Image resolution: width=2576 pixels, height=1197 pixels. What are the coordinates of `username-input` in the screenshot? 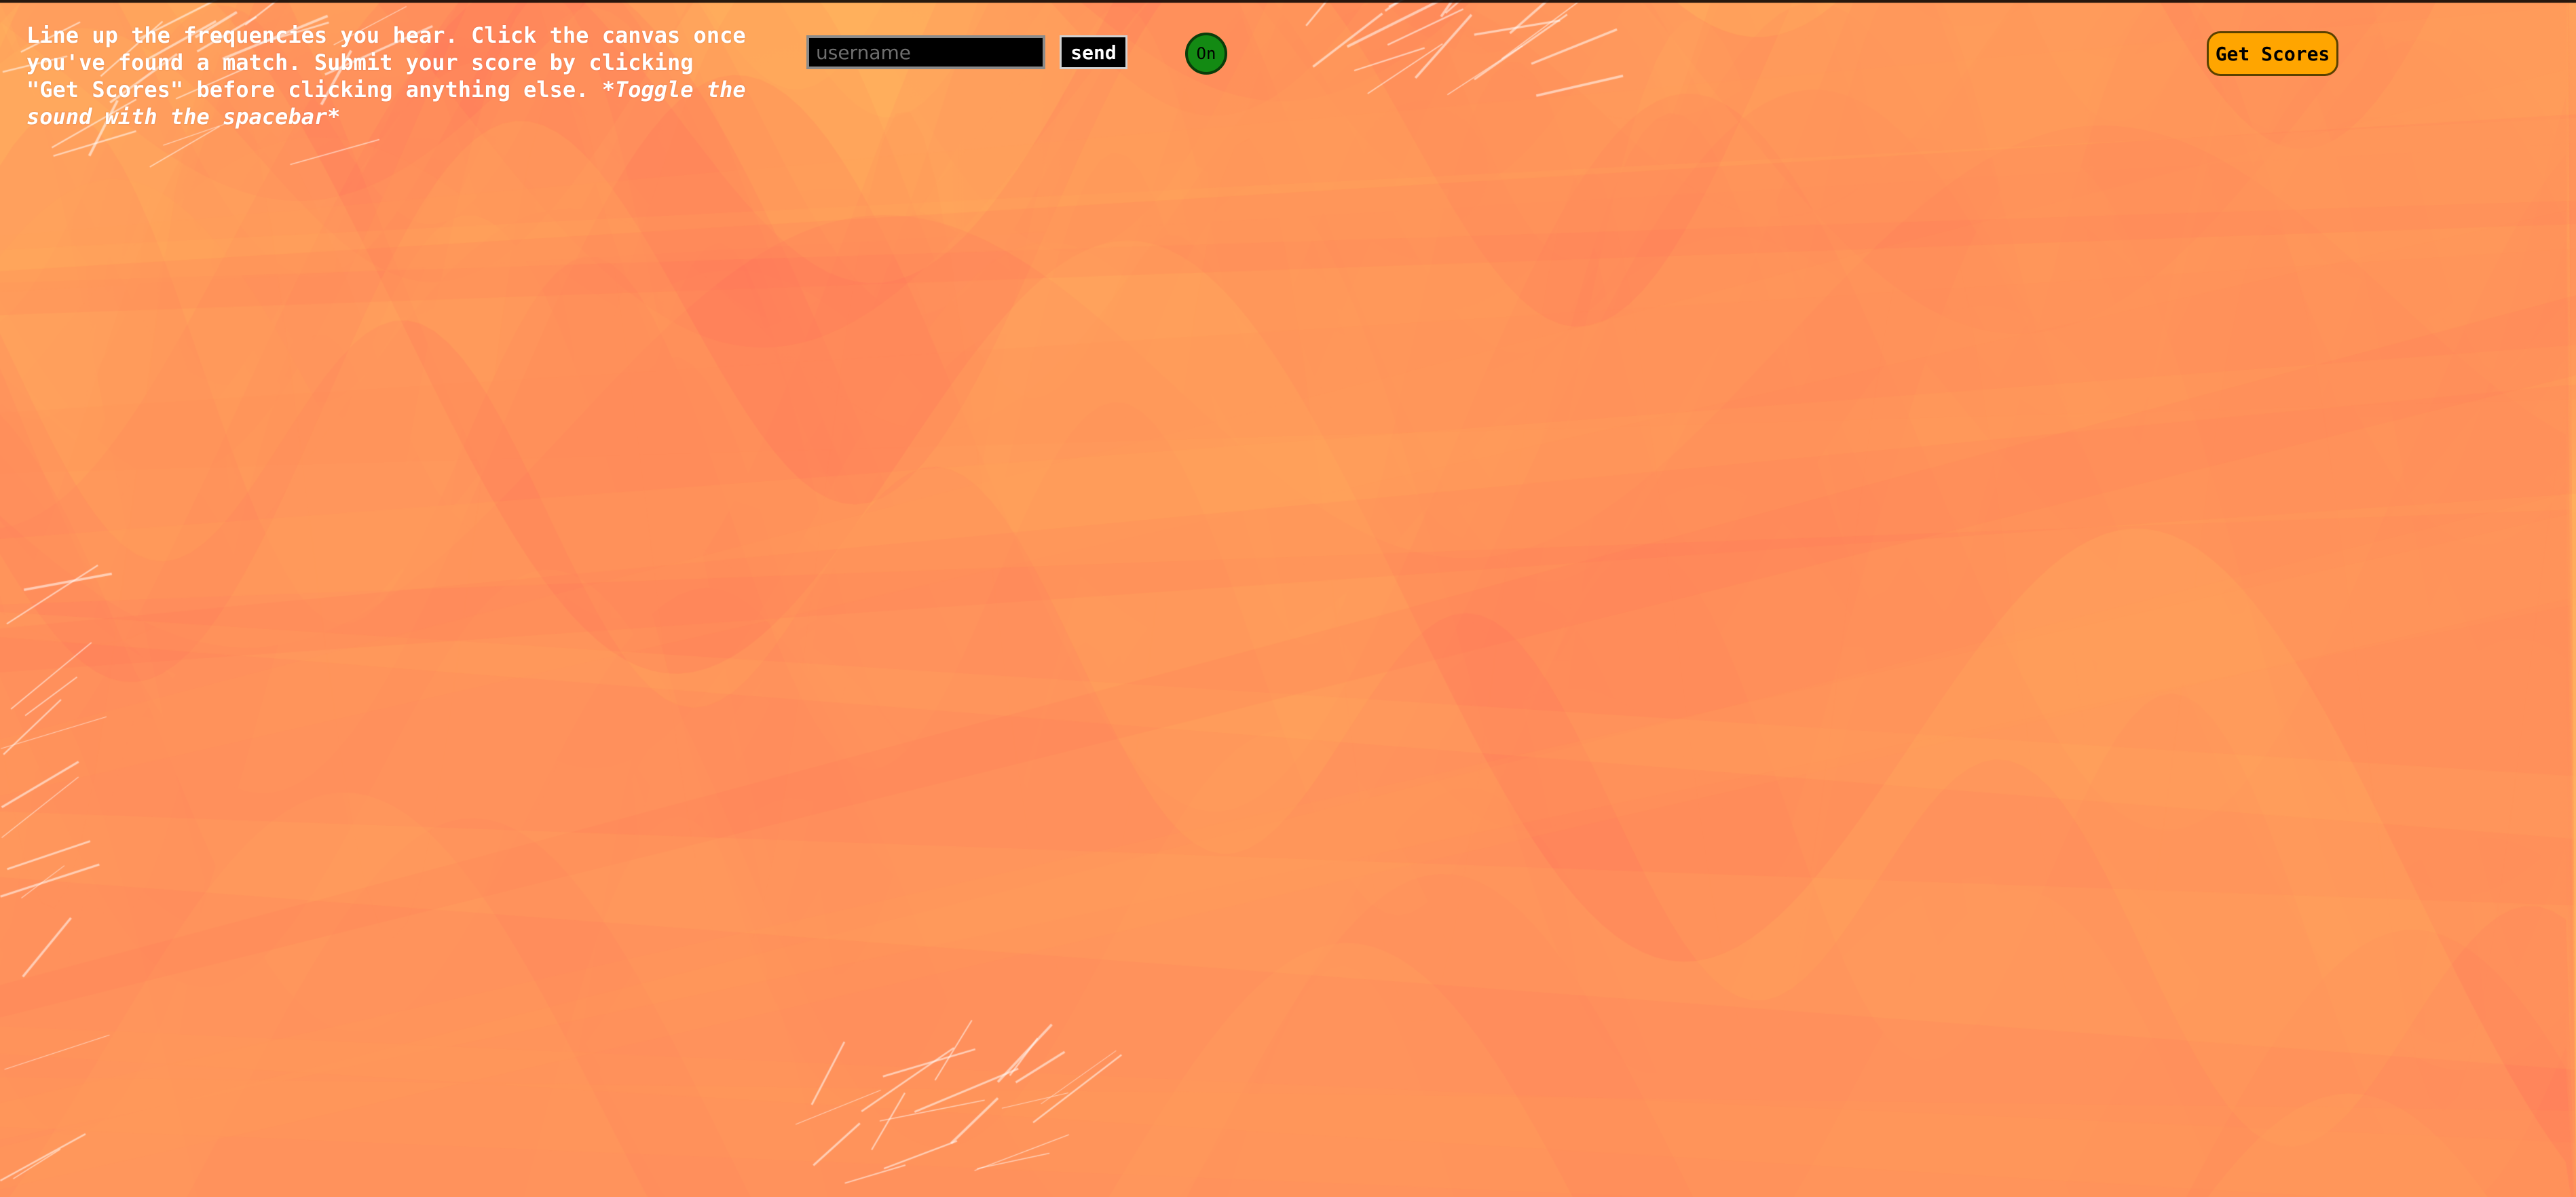 It's located at (926, 52).